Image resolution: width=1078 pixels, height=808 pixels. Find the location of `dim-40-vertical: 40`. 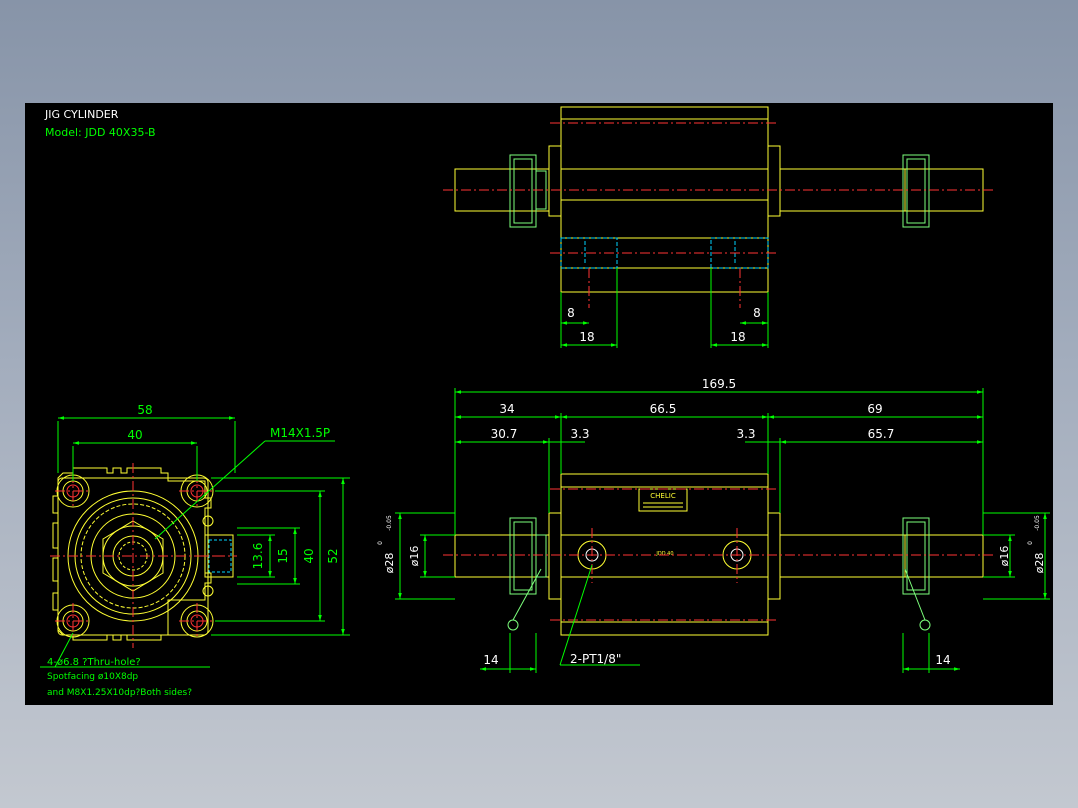

dim-40-vertical: 40 is located at coordinates (309, 555).